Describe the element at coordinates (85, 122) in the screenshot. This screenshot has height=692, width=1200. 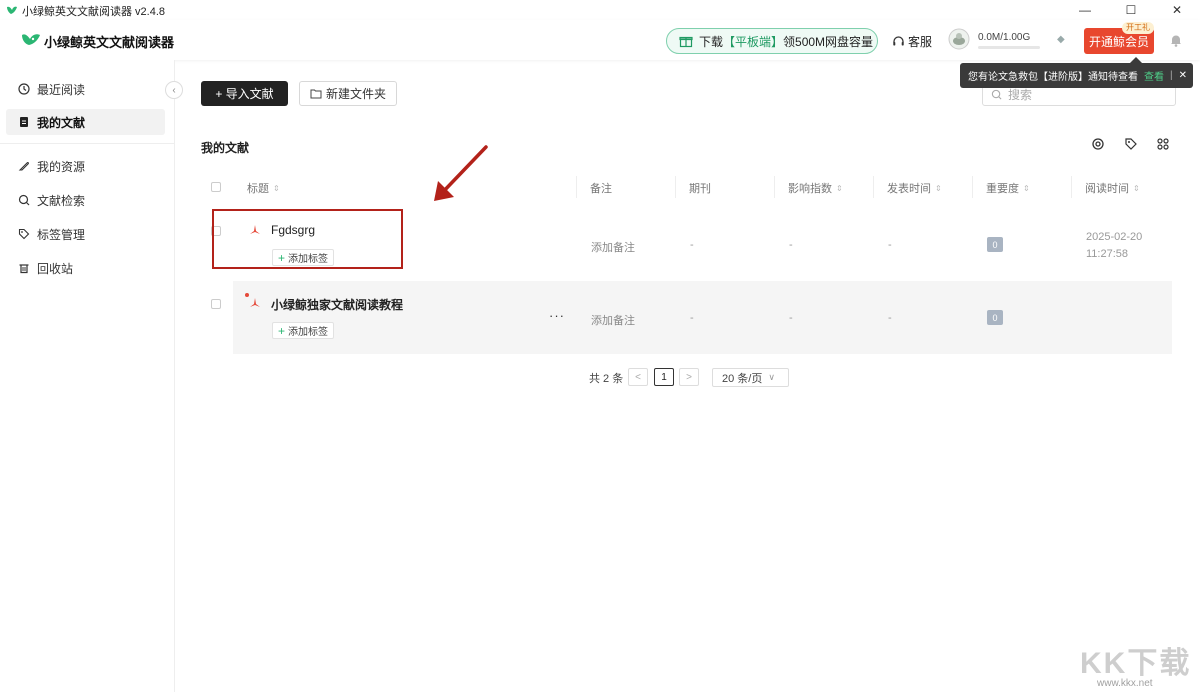
I see `sidebar-item-my-papers: 我的文献` at that location.